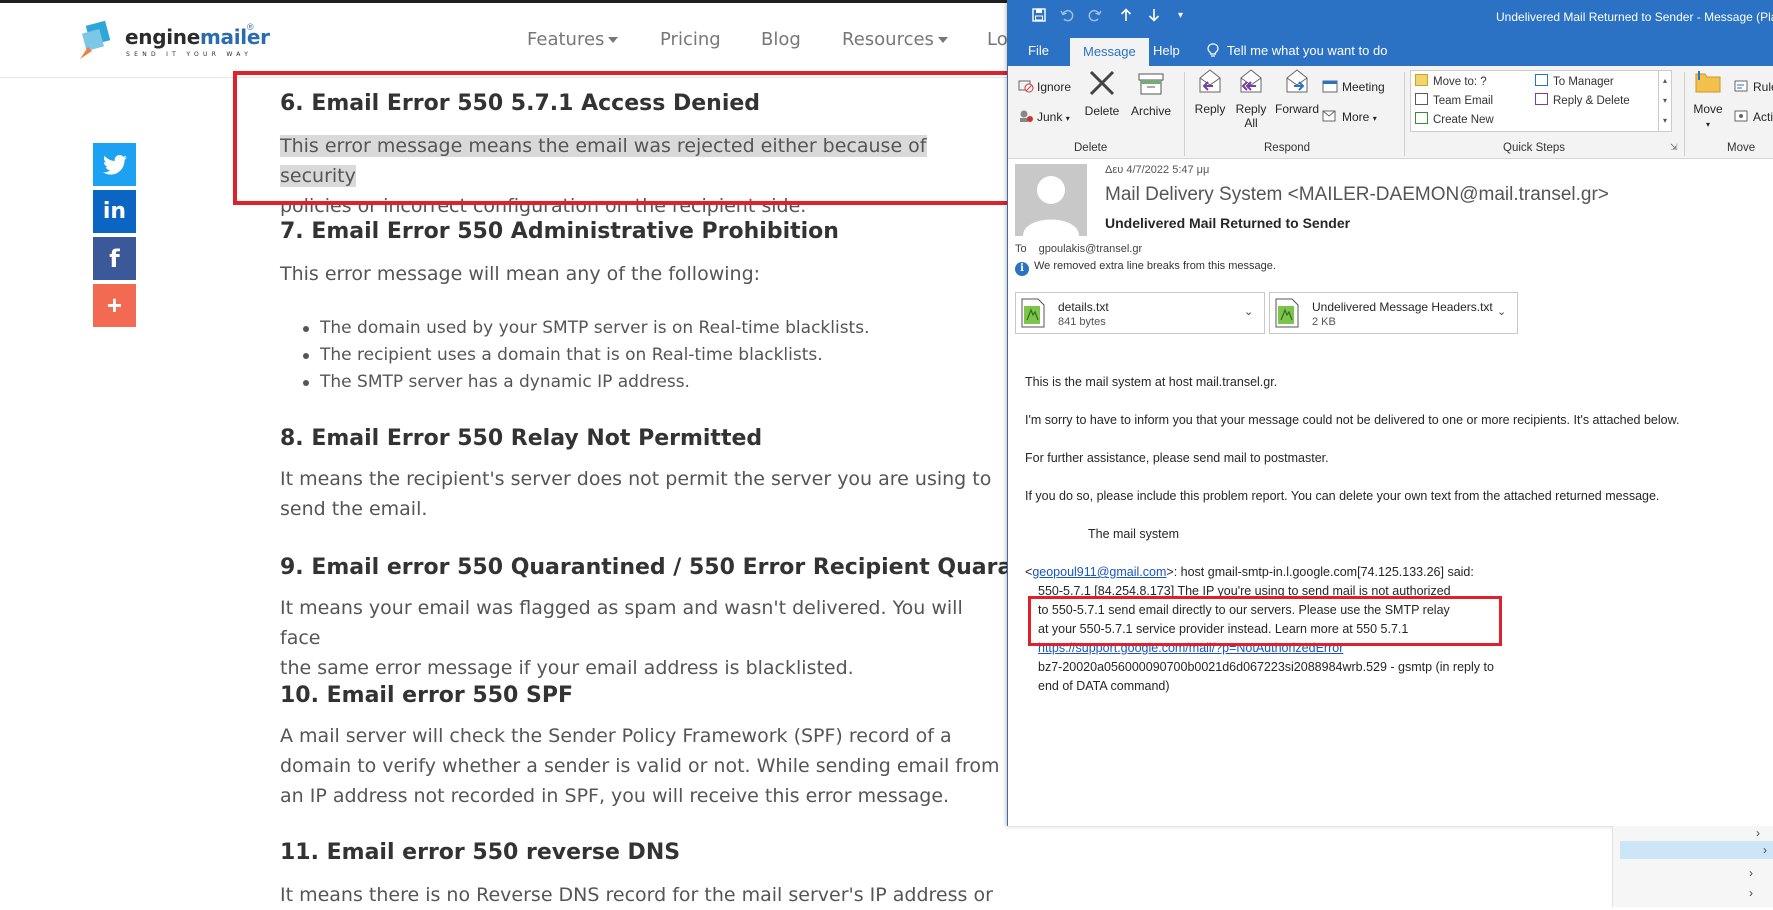  I want to click on quick-step-reply-delete: Reply & Delete, so click(1582, 100).